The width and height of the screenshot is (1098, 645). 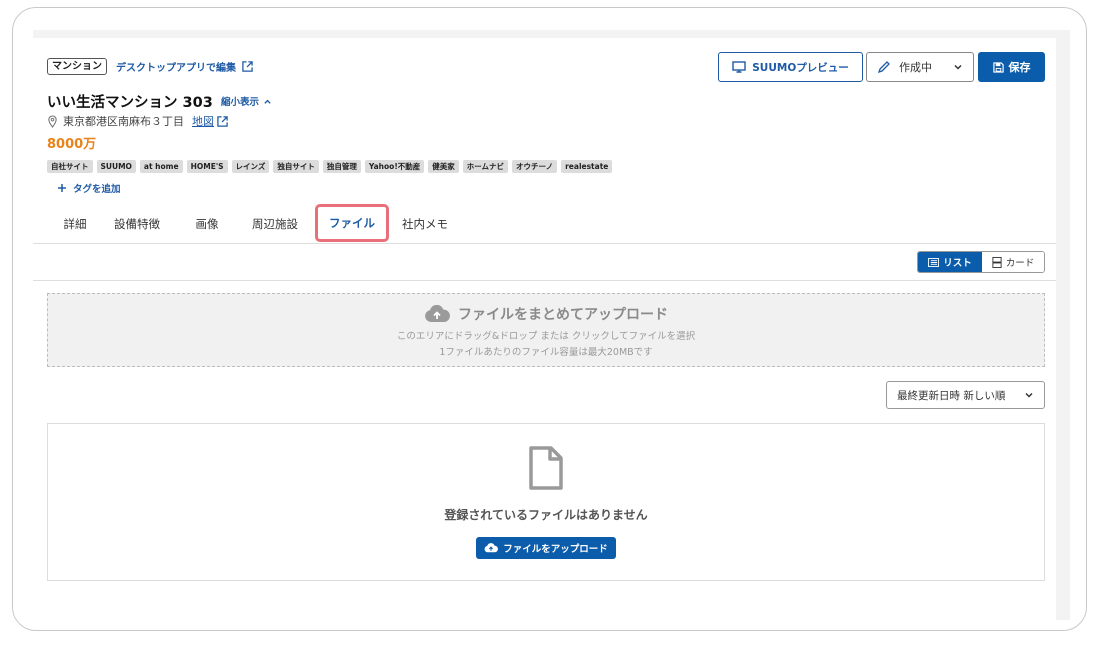 What do you see at coordinates (62, 188) in the screenshot?
I see `plus-icon` at bounding box center [62, 188].